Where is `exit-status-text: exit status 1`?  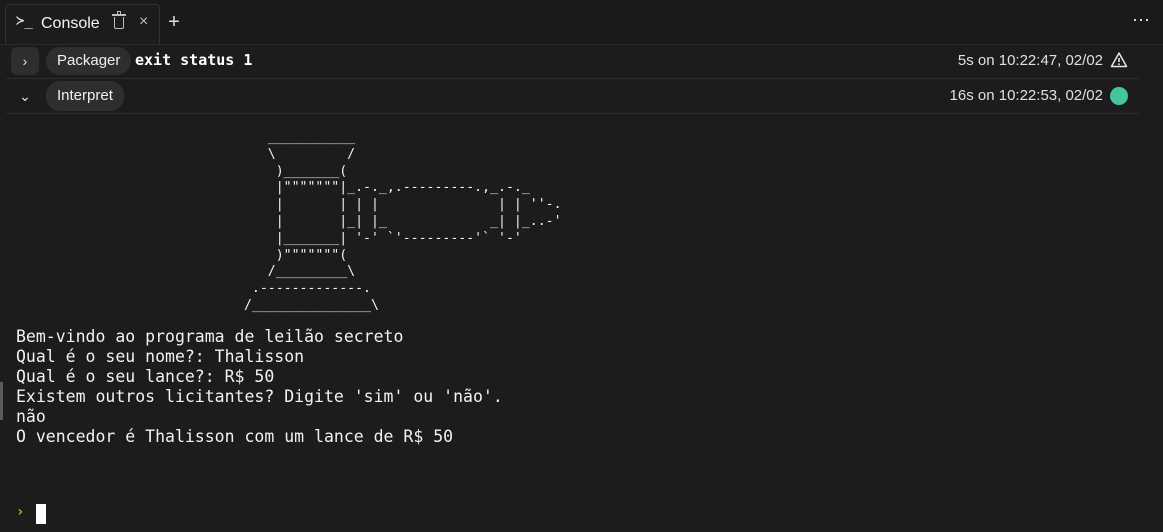
exit-status-text: exit status 1 is located at coordinates (194, 60).